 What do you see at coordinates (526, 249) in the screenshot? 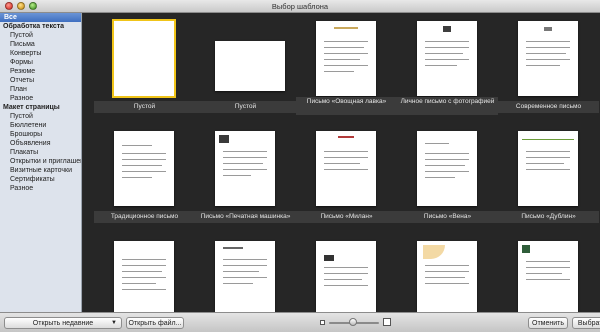
I see `logo-mark` at bounding box center [526, 249].